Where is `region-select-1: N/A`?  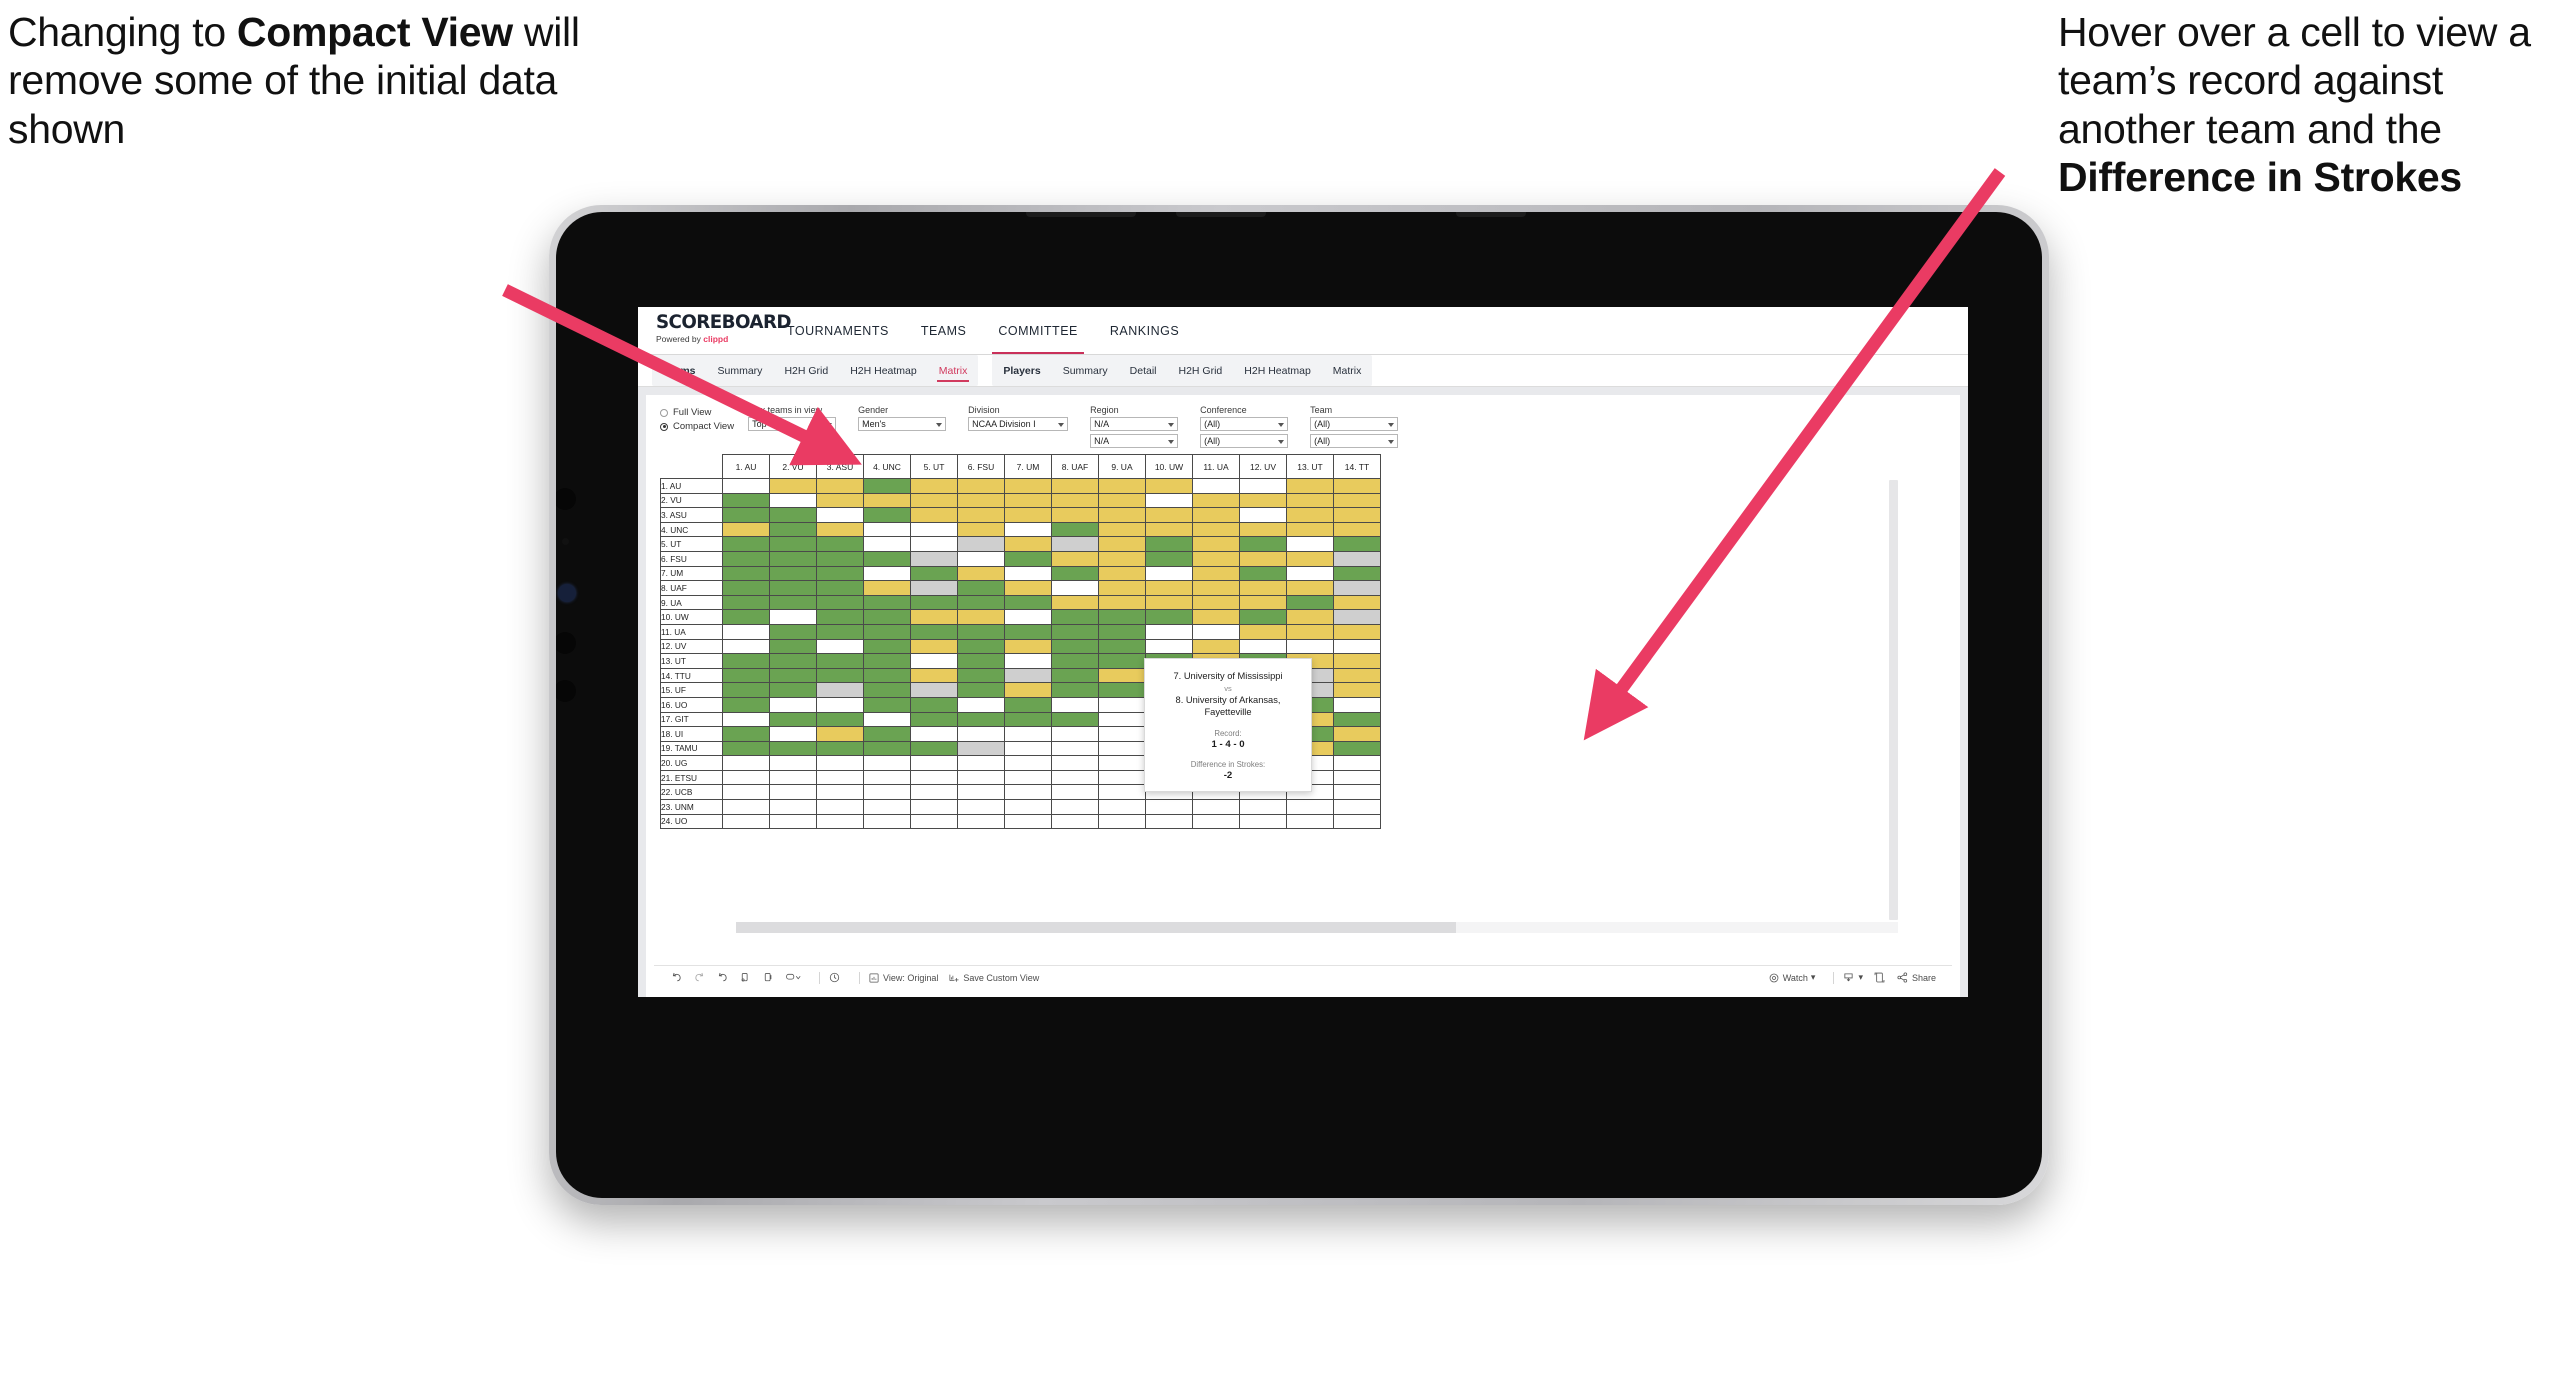 region-select-1: N/A is located at coordinates (1134, 424).